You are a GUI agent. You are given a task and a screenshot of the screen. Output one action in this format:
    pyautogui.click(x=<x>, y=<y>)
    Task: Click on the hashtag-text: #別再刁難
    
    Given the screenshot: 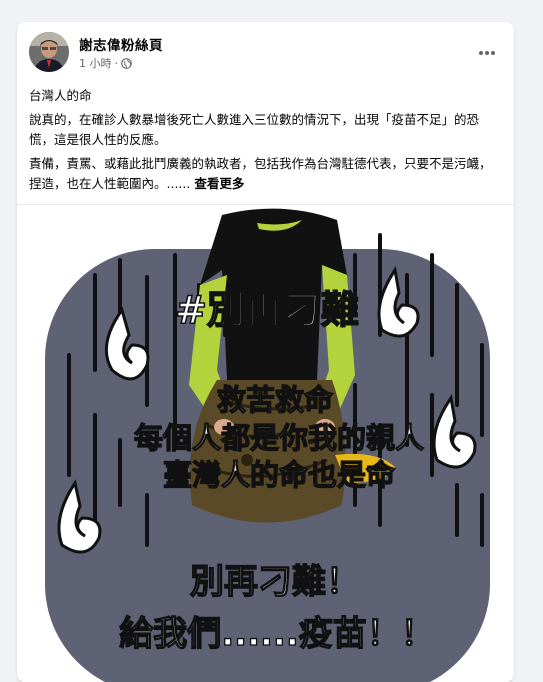 What is the action you would take?
    pyautogui.click(x=267, y=310)
    